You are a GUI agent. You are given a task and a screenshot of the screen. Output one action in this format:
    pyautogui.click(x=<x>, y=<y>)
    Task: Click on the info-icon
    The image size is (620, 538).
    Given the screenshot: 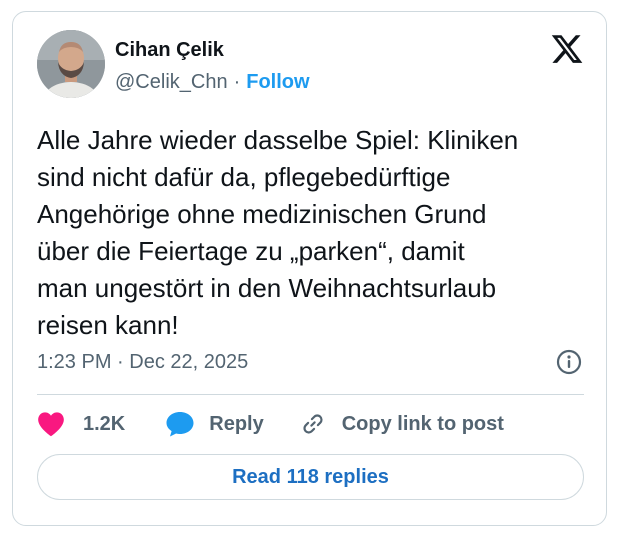 What is the action you would take?
    pyautogui.click(x=569, y=362)
    